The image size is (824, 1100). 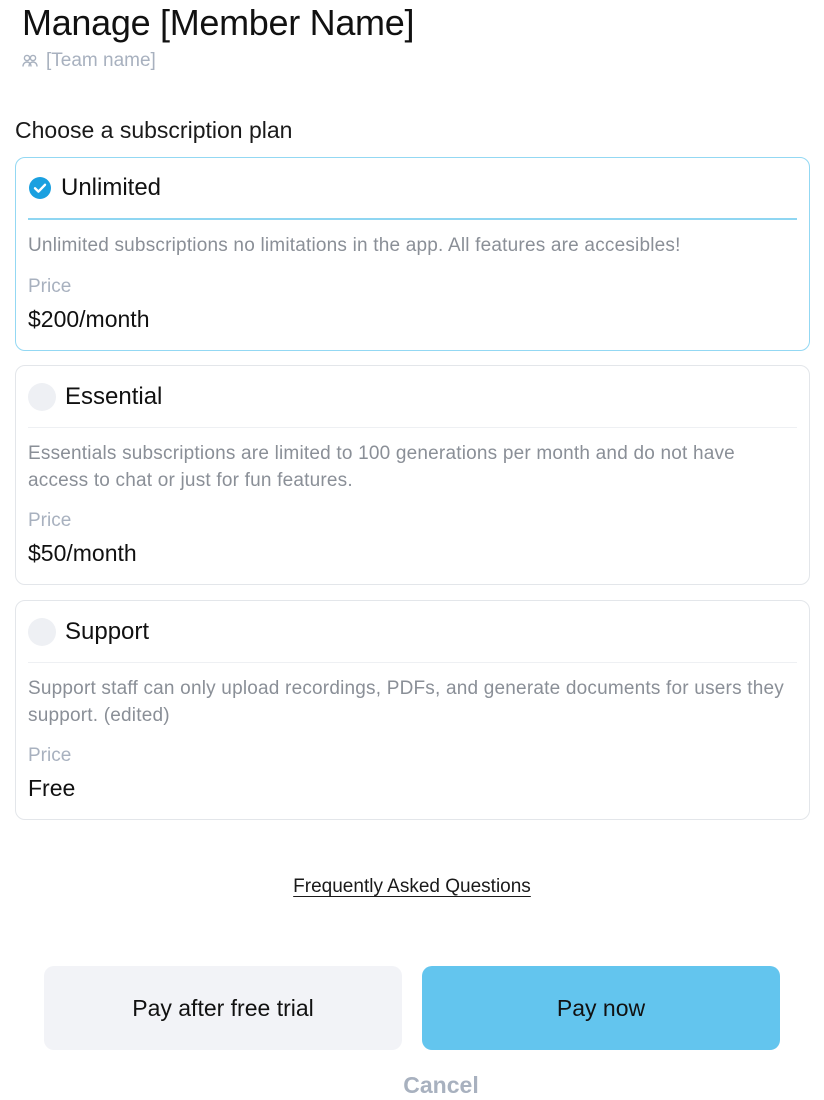 What do you see at coordinates (114, 396) in the screenshot?
I see `plan-name: Essential` at bounding box center [114, 396].